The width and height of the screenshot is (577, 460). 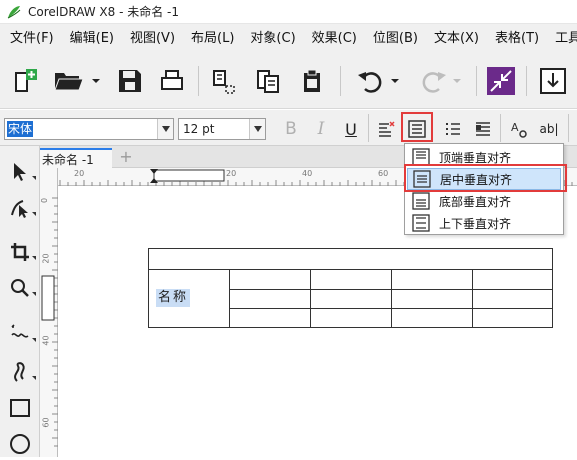 I want to click on import-icon, so click(x=224, y=82).